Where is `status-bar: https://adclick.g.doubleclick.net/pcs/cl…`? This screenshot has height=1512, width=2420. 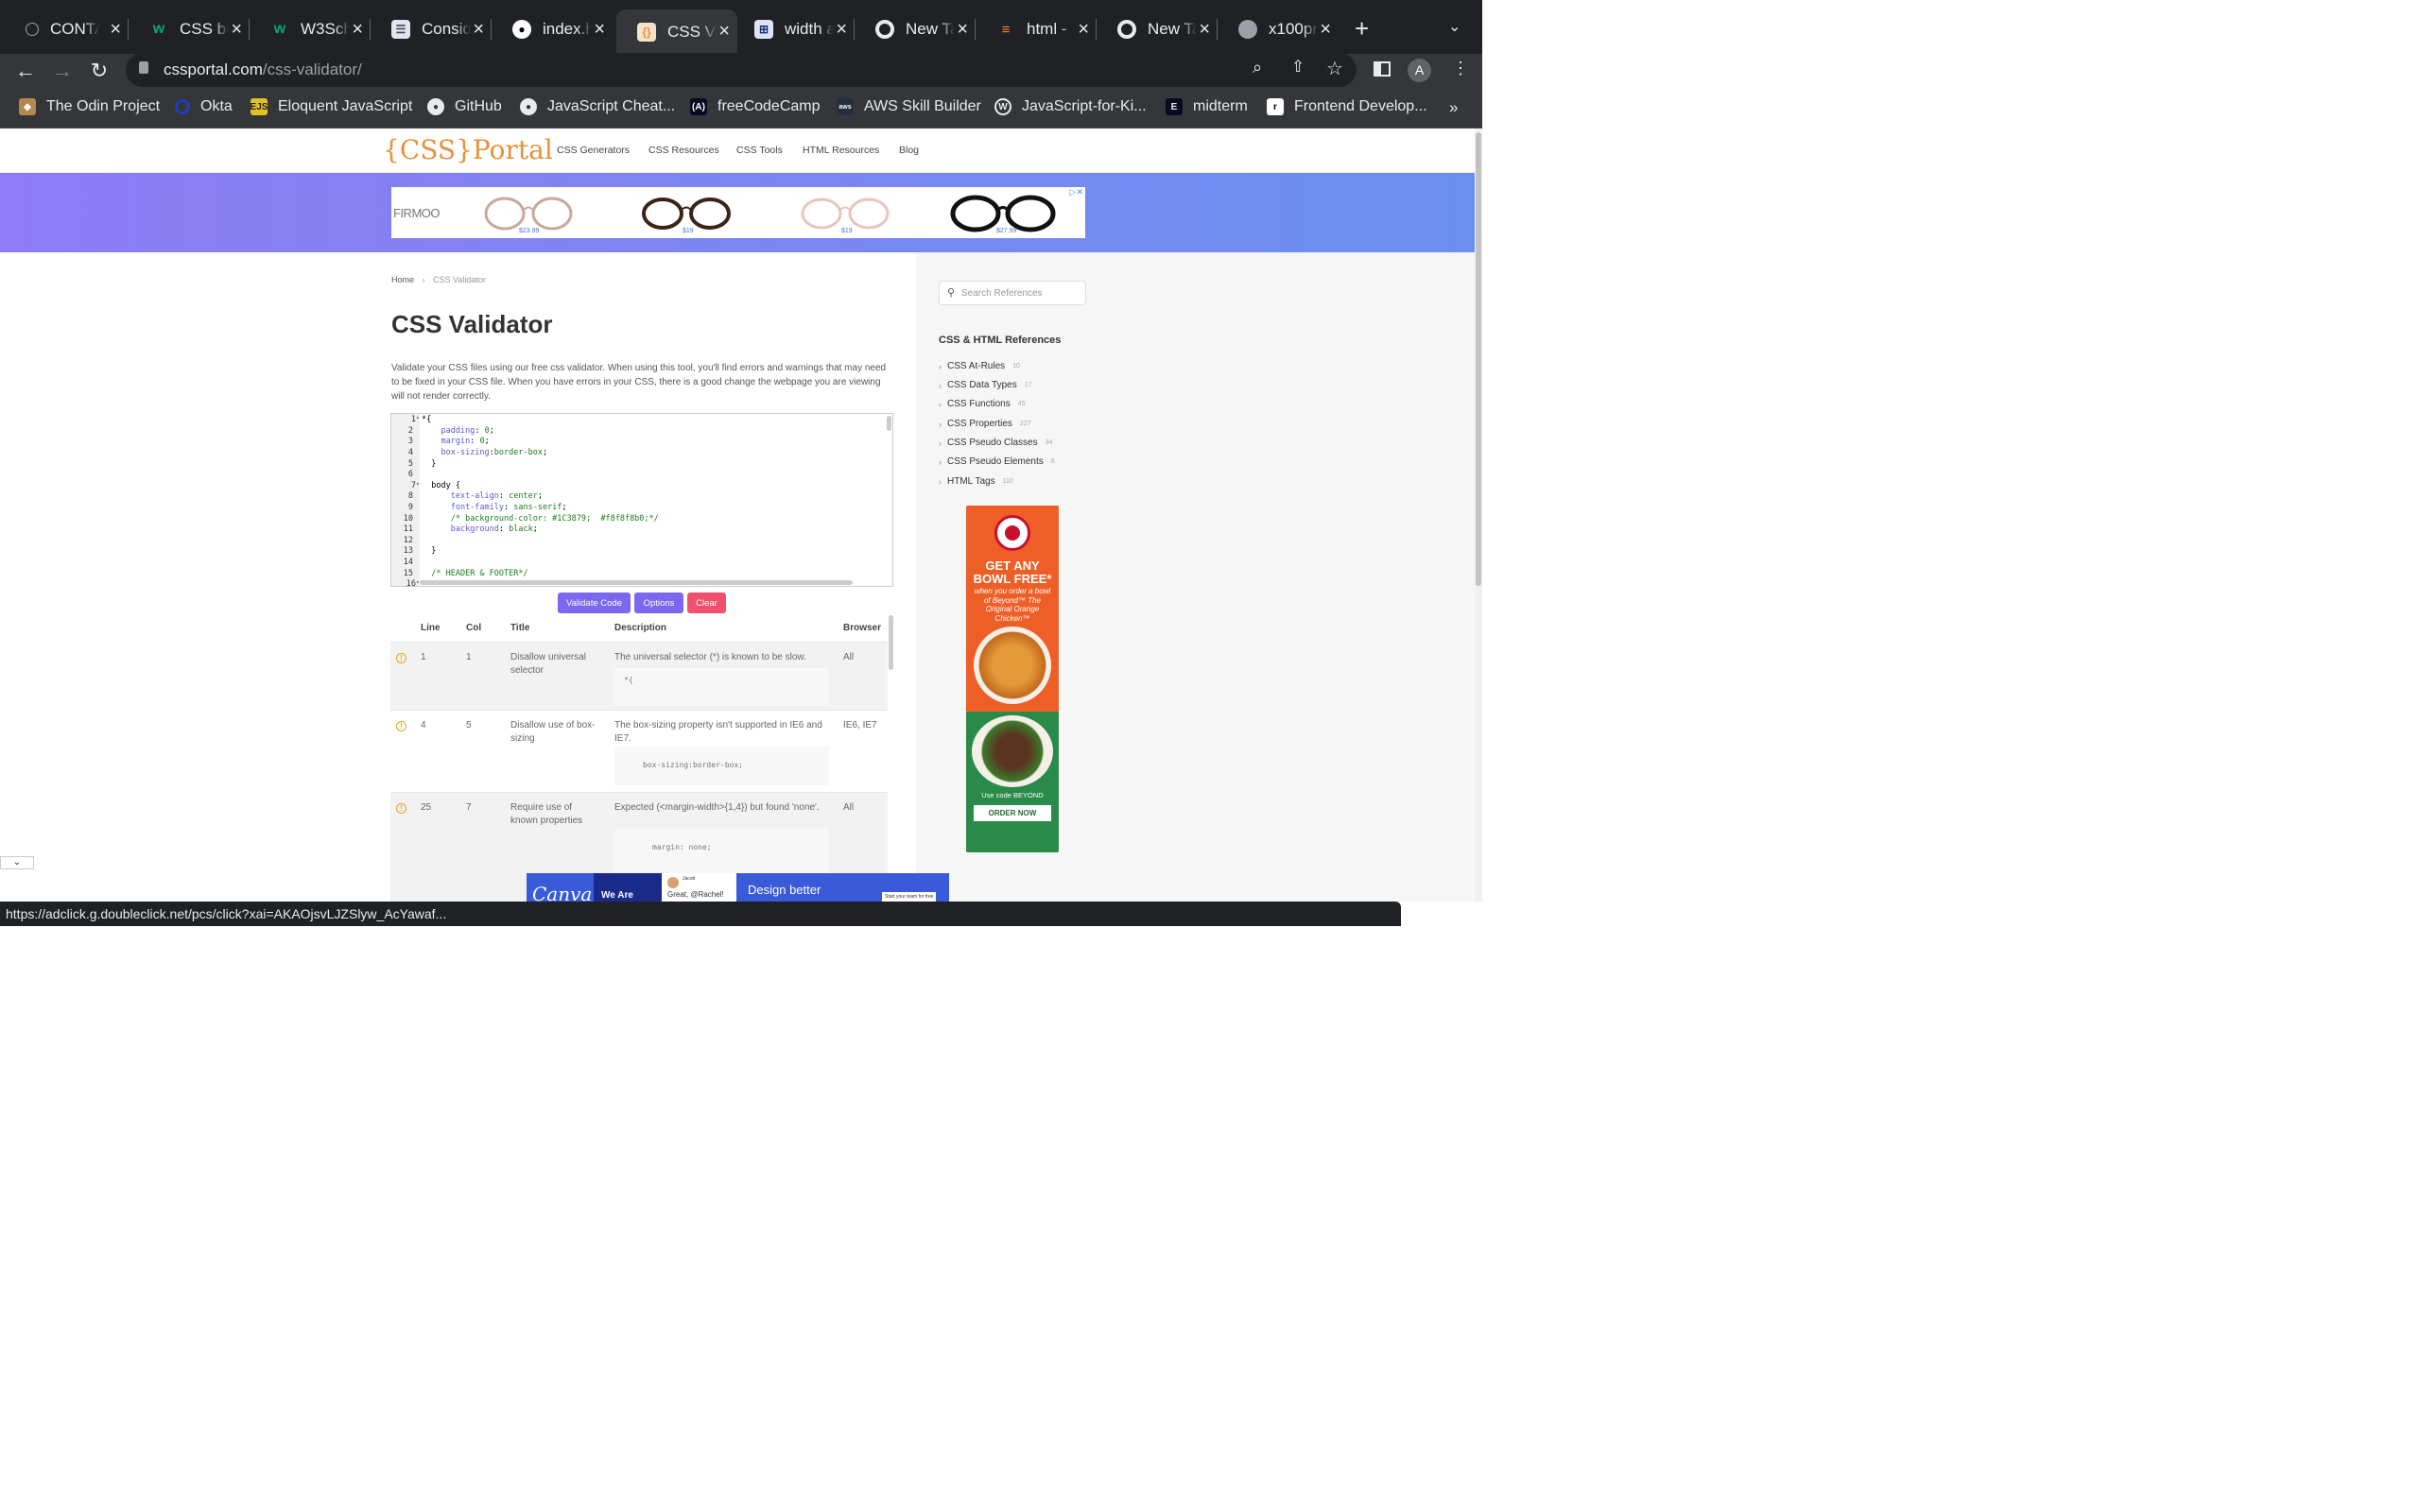
status-bar: https://adclick.g.doubleclick.net/pcs/cl… is located at coordinates (700, 914).